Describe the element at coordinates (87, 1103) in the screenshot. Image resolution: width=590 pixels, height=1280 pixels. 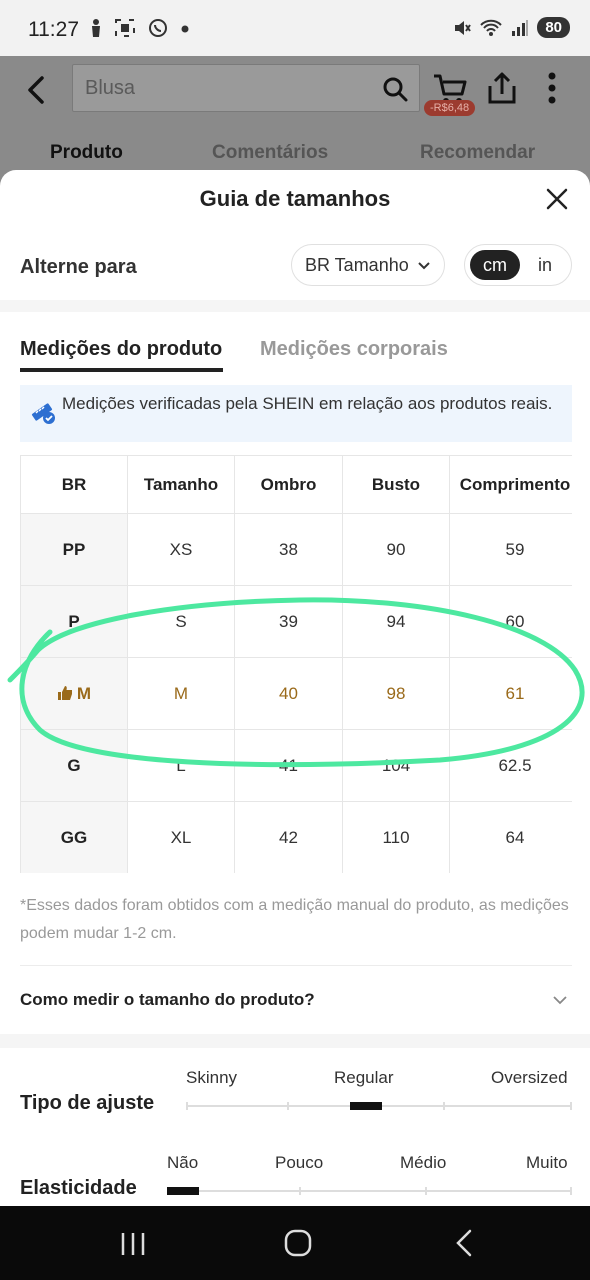
I see `fit-type-label: Tipo de ajuste` at that location.